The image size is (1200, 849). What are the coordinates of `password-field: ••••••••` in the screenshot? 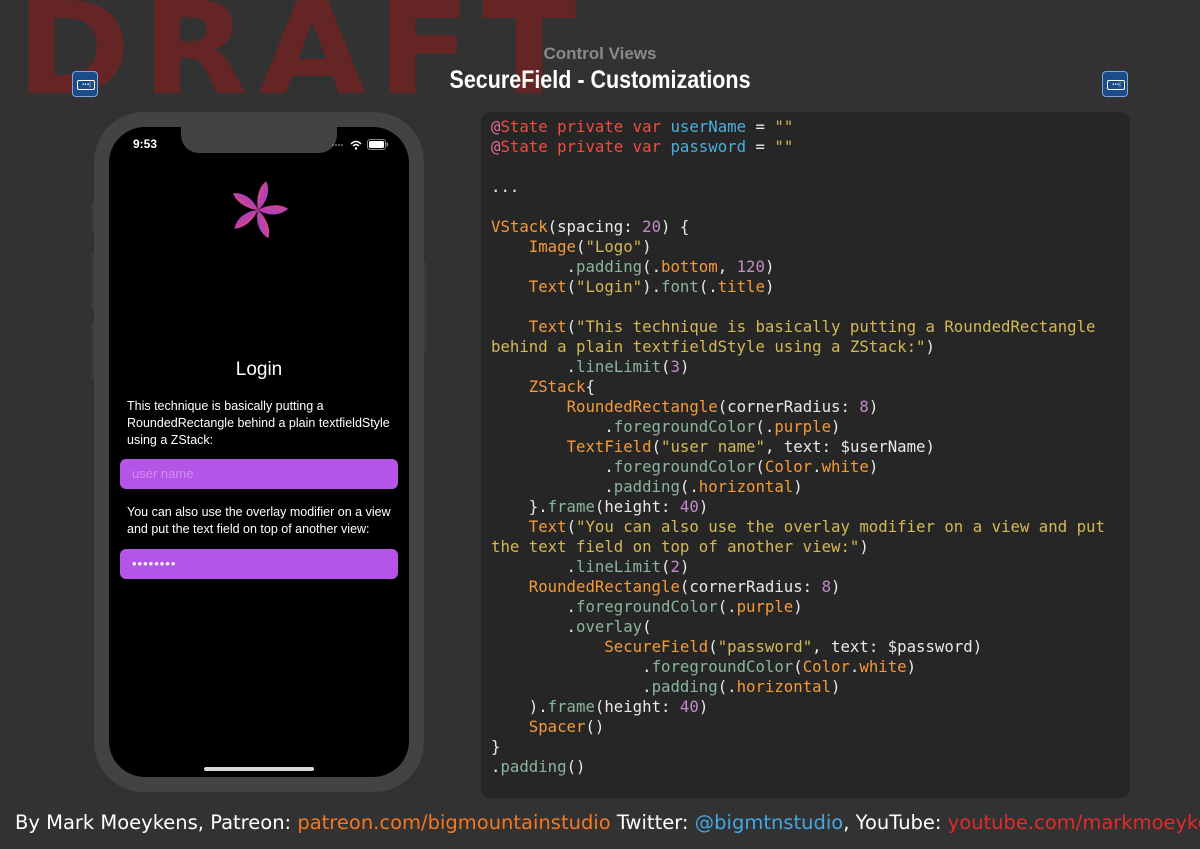 It's located at (259, 564).